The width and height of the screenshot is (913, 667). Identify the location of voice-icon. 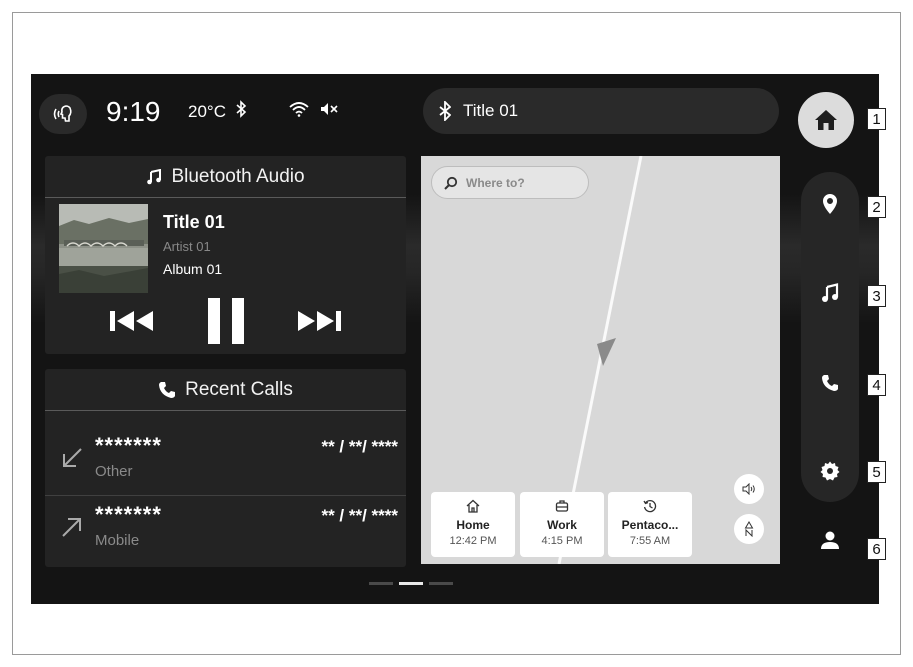
(62, 113).